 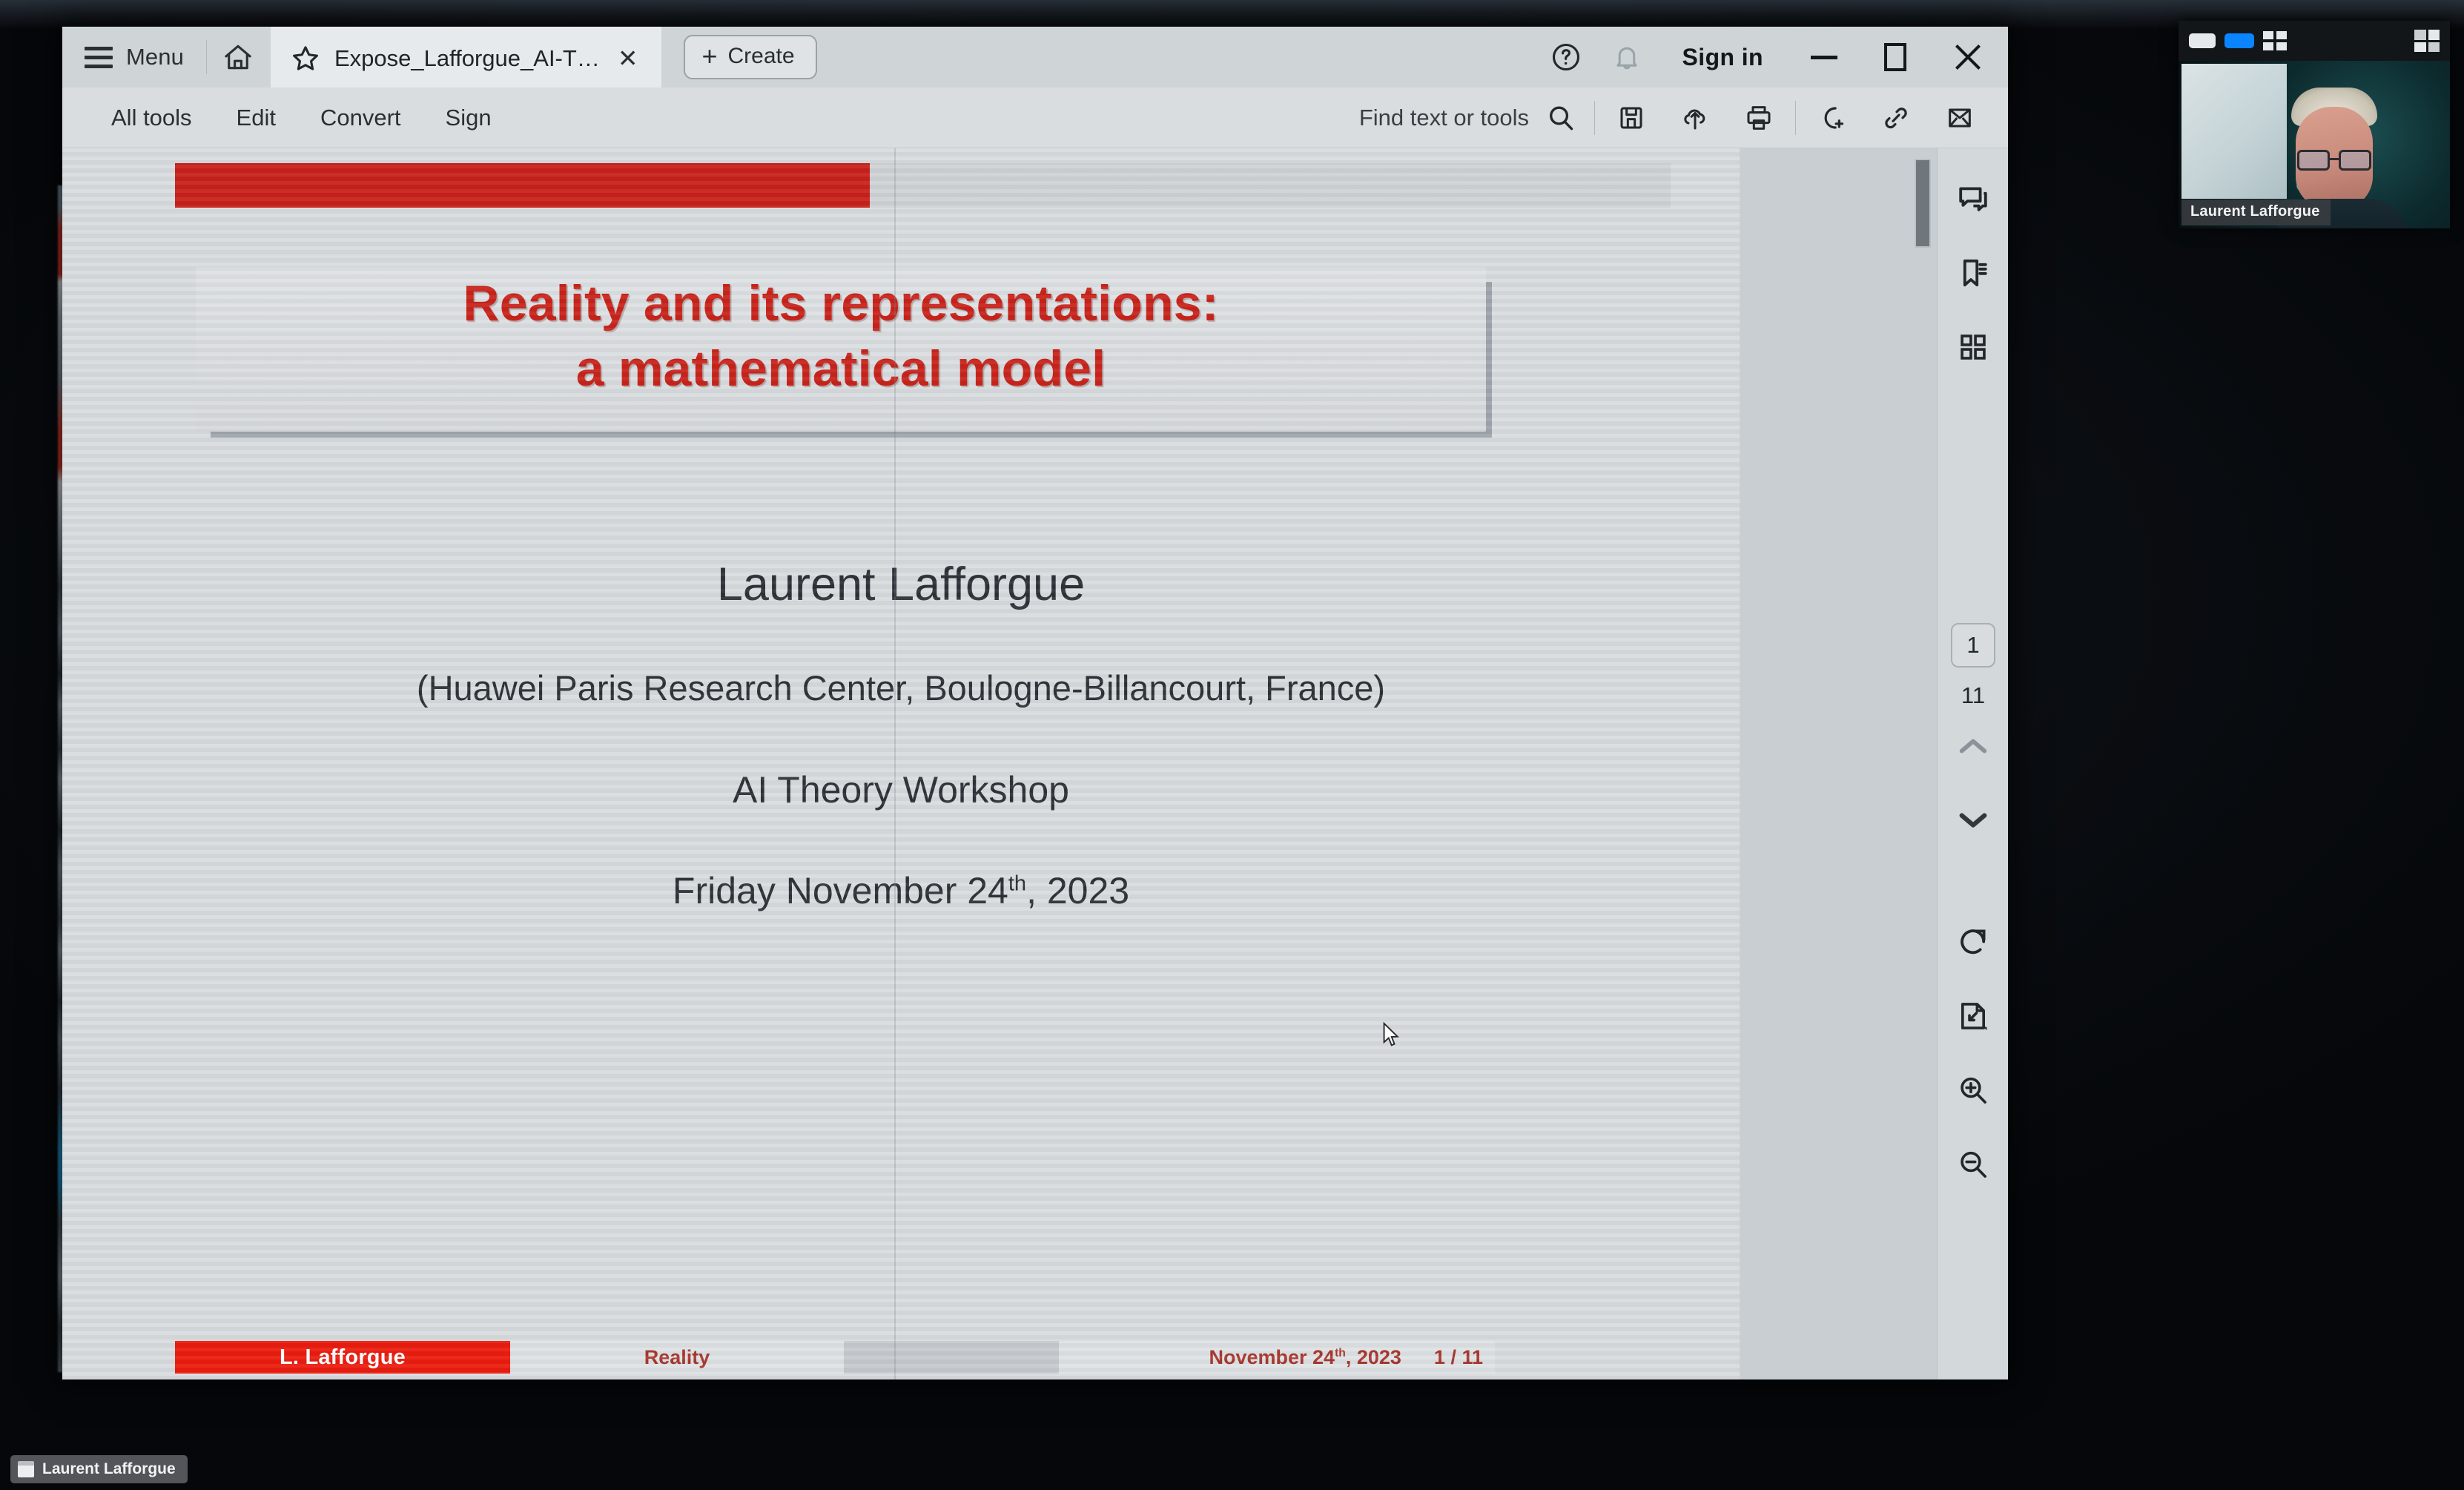 What do you see at coordinates (238, 58) in the screenshot?
I see `home-button` at bounding box center [238, 58].